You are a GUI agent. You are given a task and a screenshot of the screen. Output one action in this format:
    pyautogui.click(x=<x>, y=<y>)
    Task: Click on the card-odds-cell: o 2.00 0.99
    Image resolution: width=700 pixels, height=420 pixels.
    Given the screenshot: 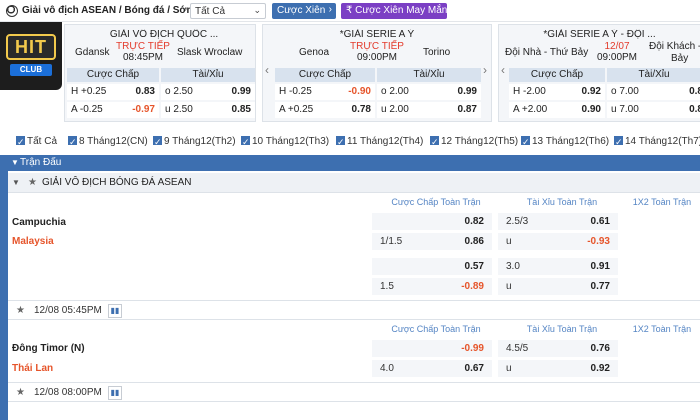 What is the action you would take?
    pyautogui.click(x=429, y=92)
    